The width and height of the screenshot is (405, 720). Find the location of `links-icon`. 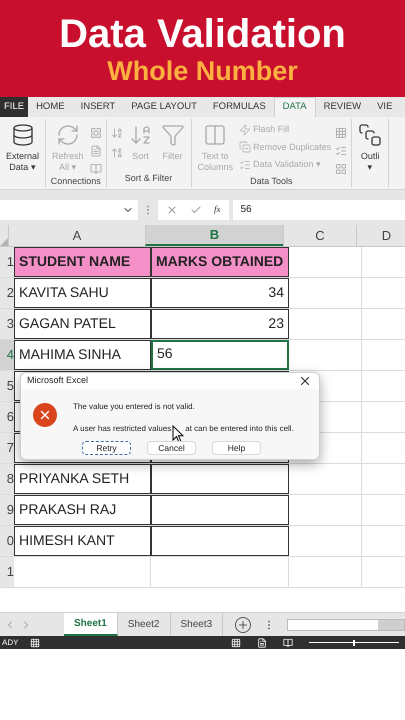

links-icon is located at coordinates (96, 169).